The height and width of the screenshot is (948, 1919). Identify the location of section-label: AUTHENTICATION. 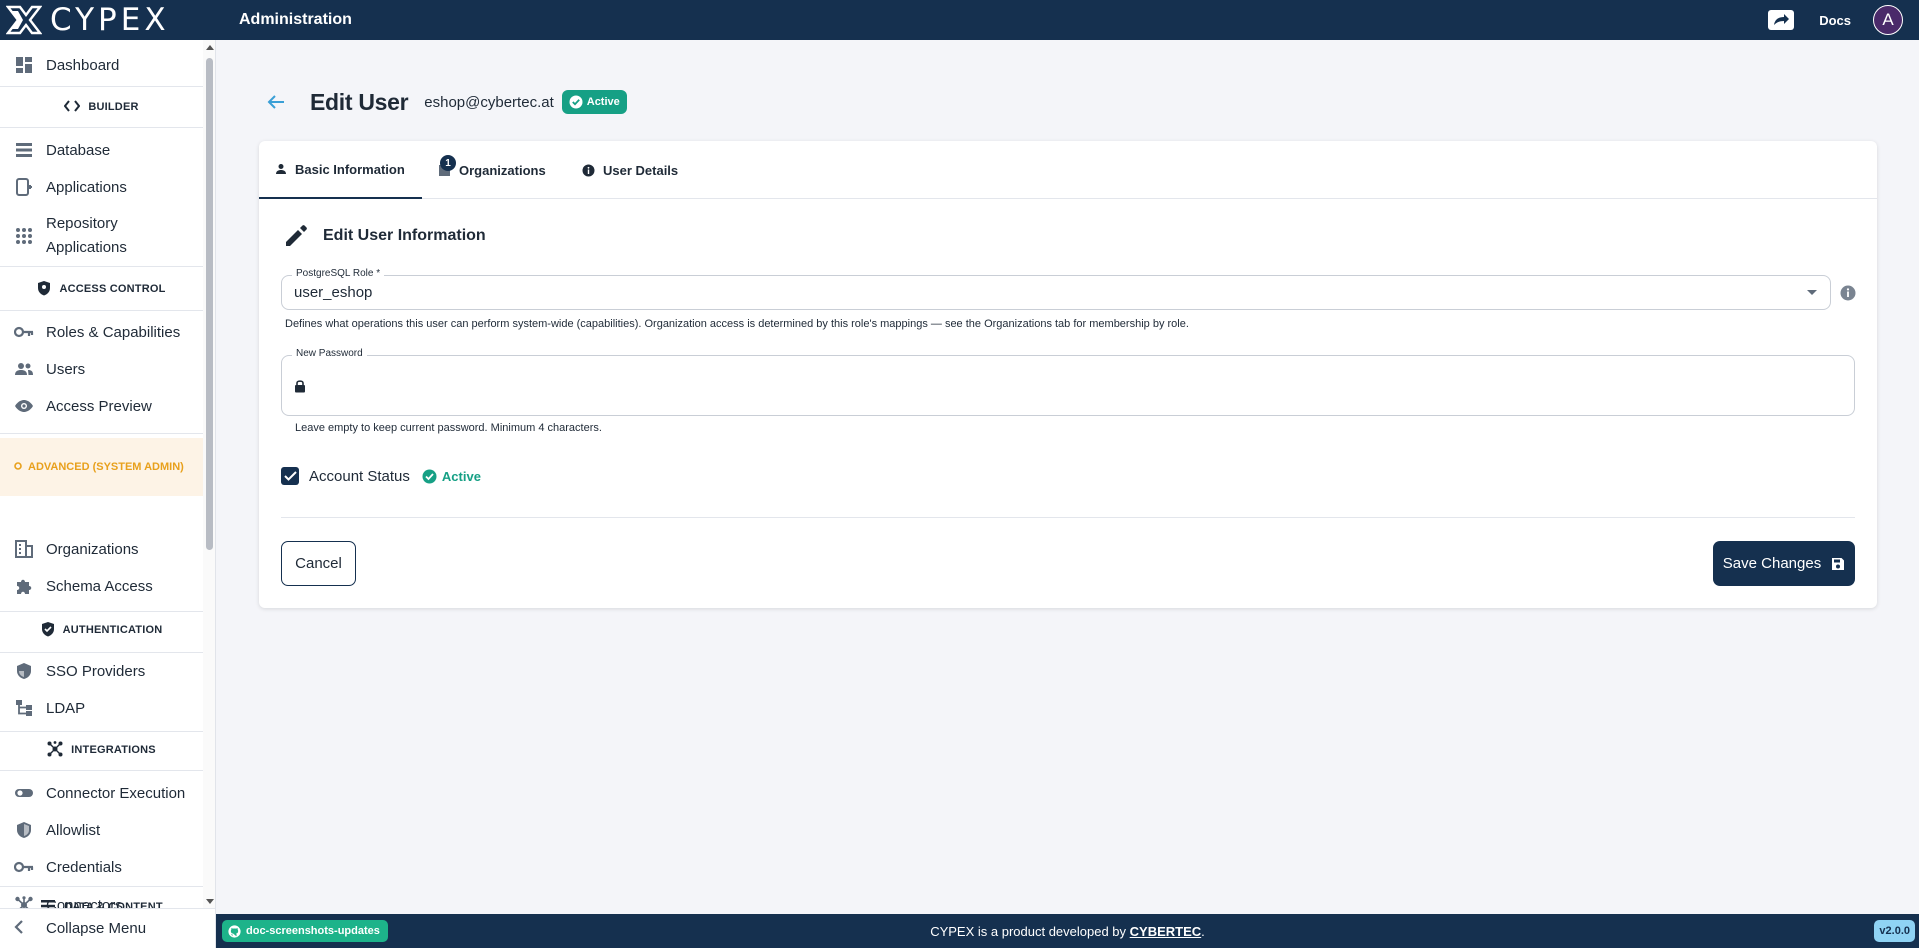
(112, 630).